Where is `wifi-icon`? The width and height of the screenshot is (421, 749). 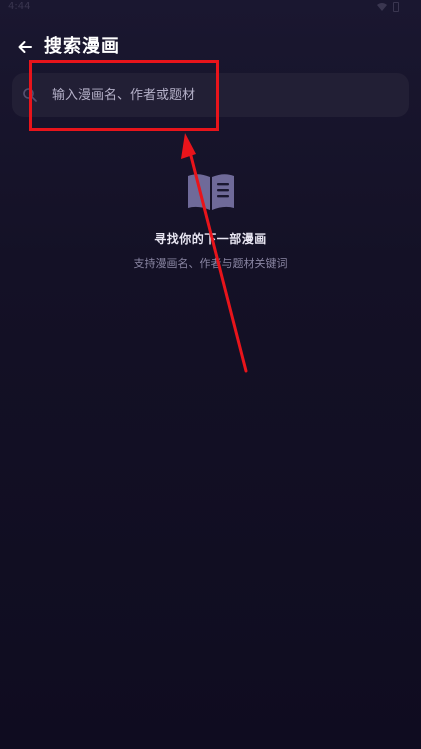
wifi-icon is located at coordinates (382, 7).